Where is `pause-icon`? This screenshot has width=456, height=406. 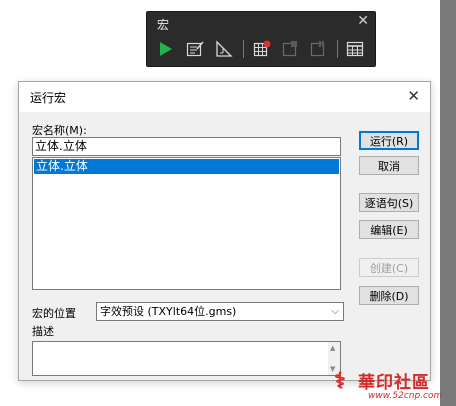
pause-icon is located at coordinates (318, 49).